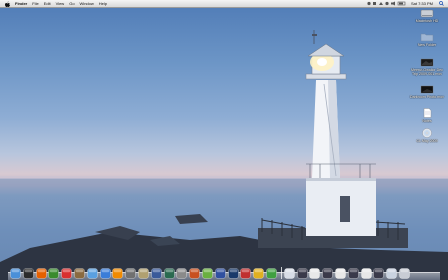 The width and height of the screenshot is (448, 280). I want to click on menu-finder: Finder, so click(21, 3).